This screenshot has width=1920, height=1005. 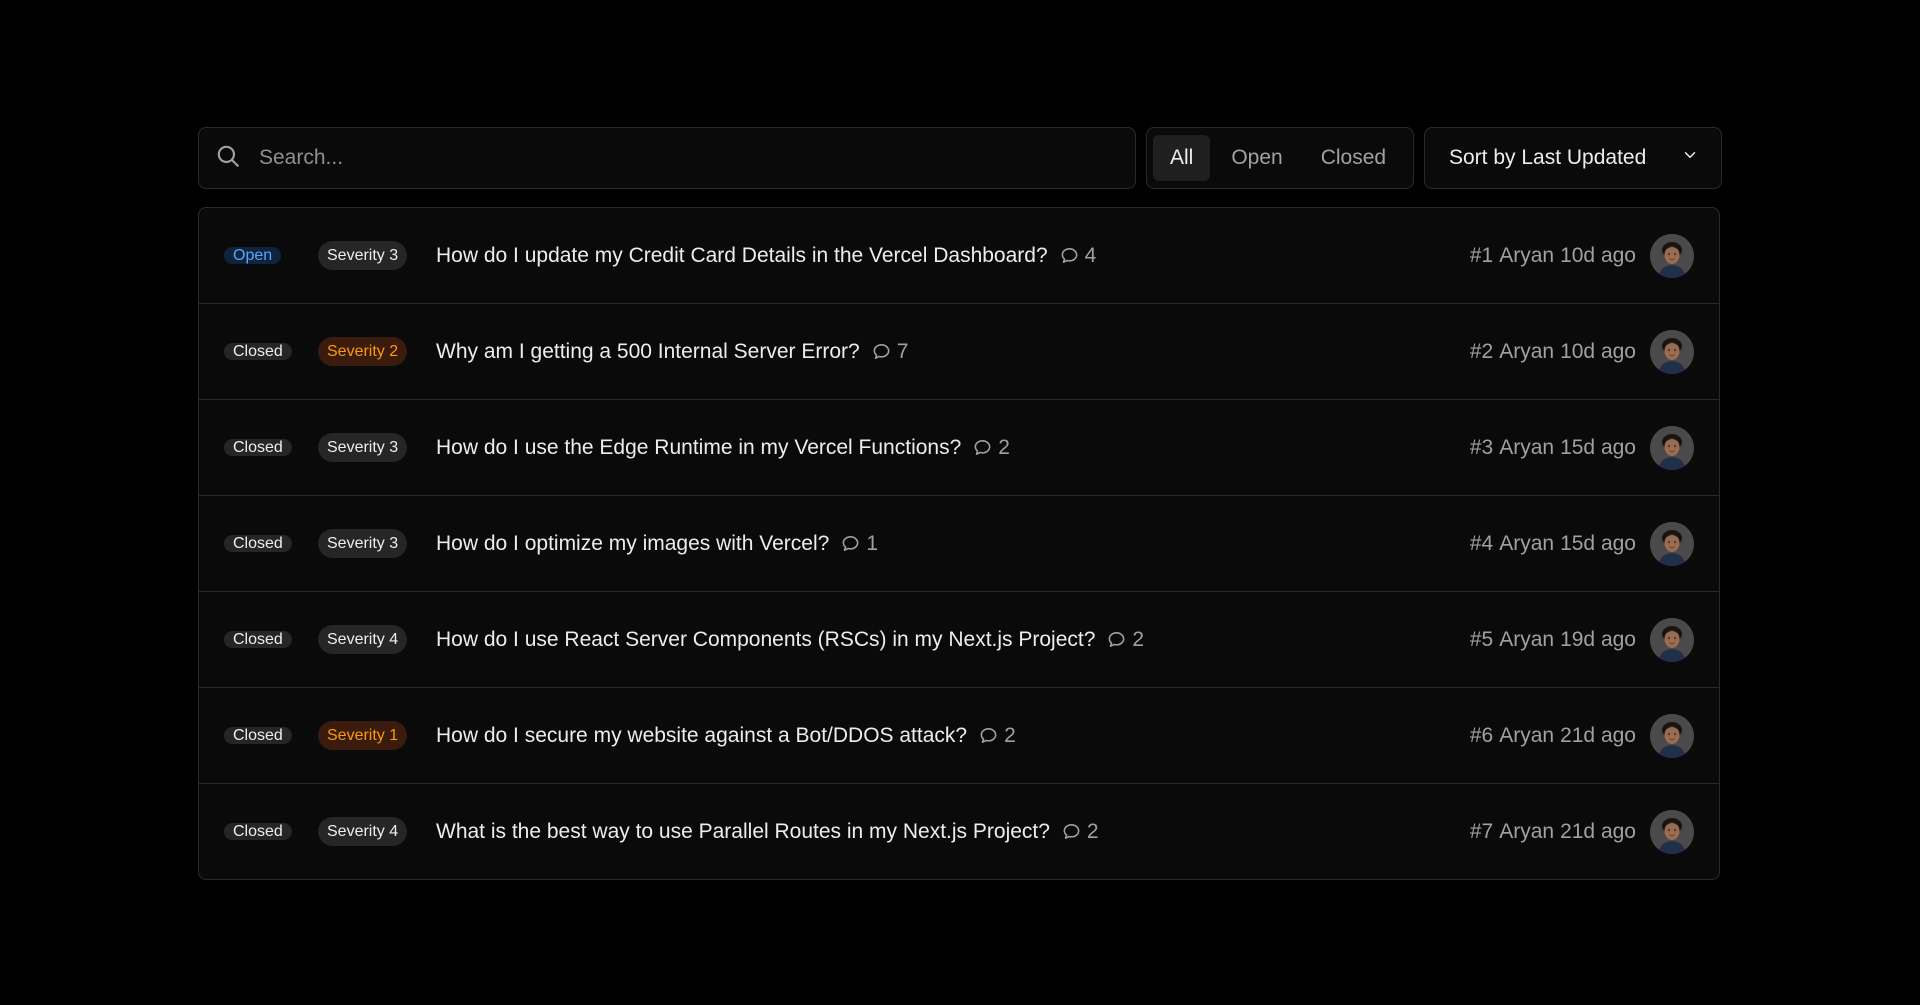 I want to click on issue-meta: #7 Aryan 21d ago, so click(x=1553, y=832).